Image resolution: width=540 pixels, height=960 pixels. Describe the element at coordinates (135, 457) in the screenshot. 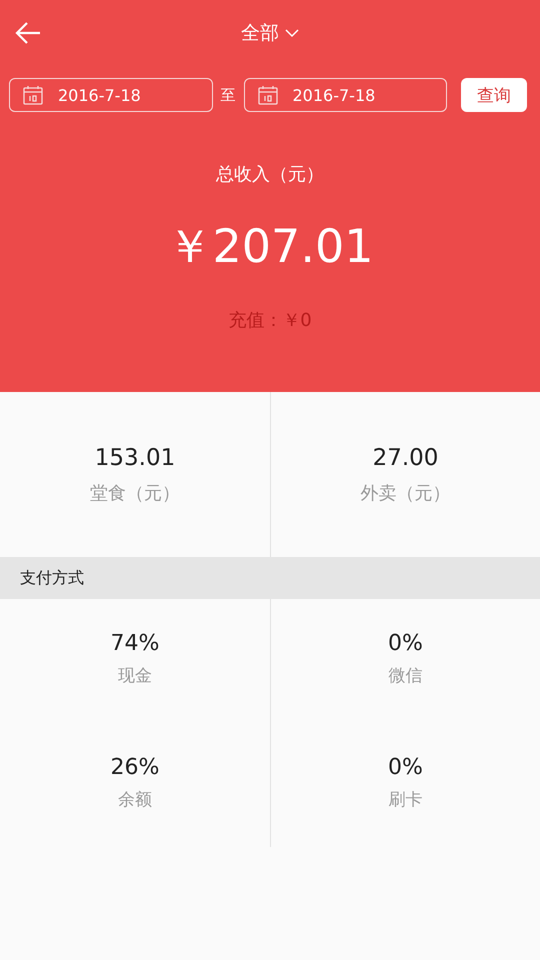

I see `income-value: 153.01` at that location.